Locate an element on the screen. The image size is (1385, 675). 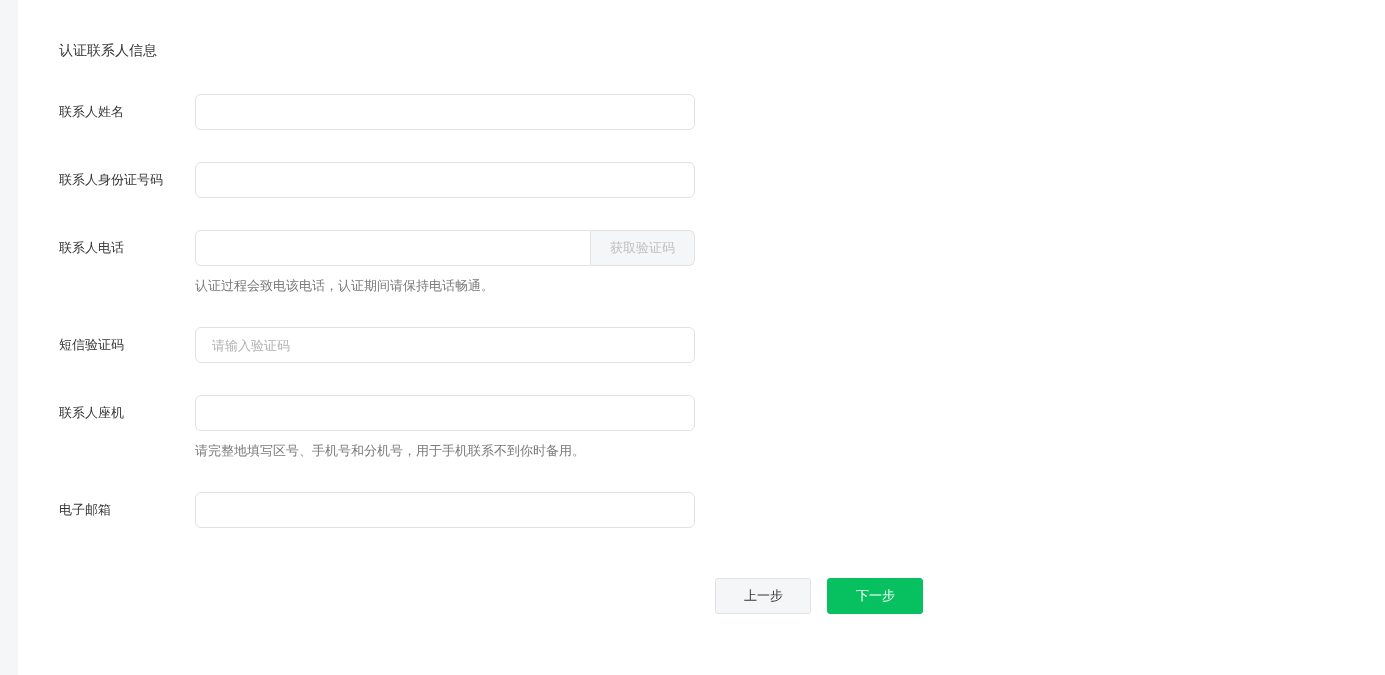
field-label: 电子邮箱 is located at coordinates (85, 510).